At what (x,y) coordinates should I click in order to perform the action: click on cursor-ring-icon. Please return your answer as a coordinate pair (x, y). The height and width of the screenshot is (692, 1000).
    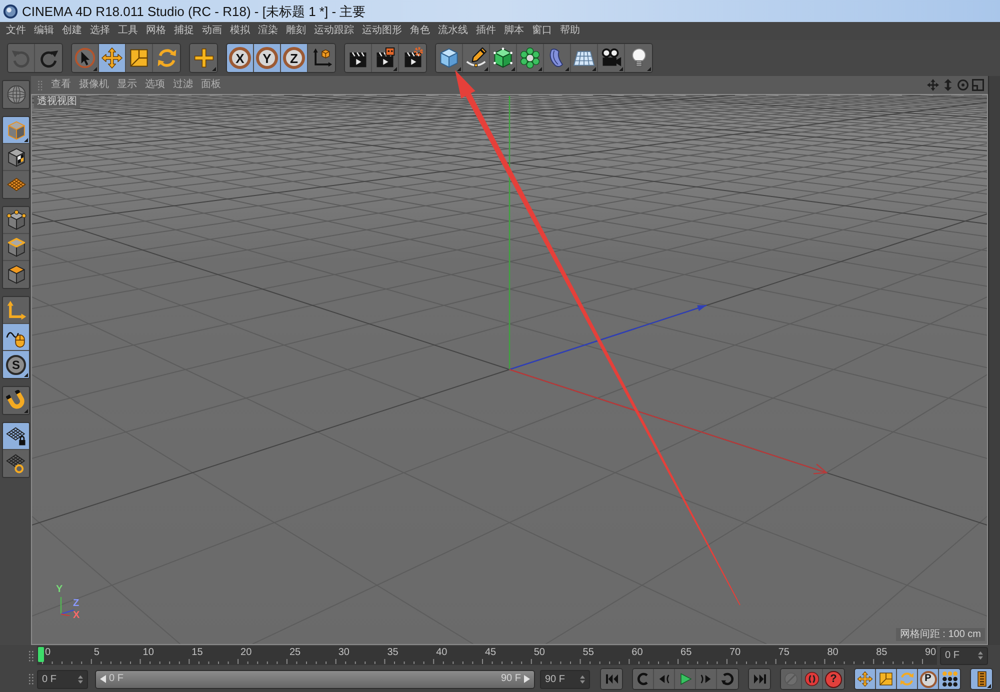
    Looking at the image, I should click on (85, 58).